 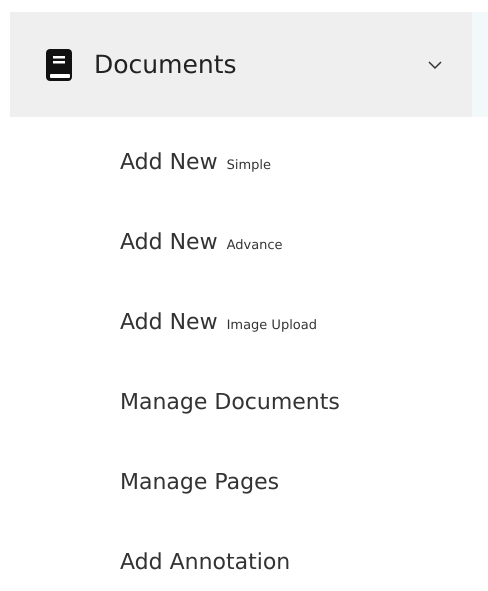 I want to click on menu-item: Add New Simple, so click(x=241, y=163).